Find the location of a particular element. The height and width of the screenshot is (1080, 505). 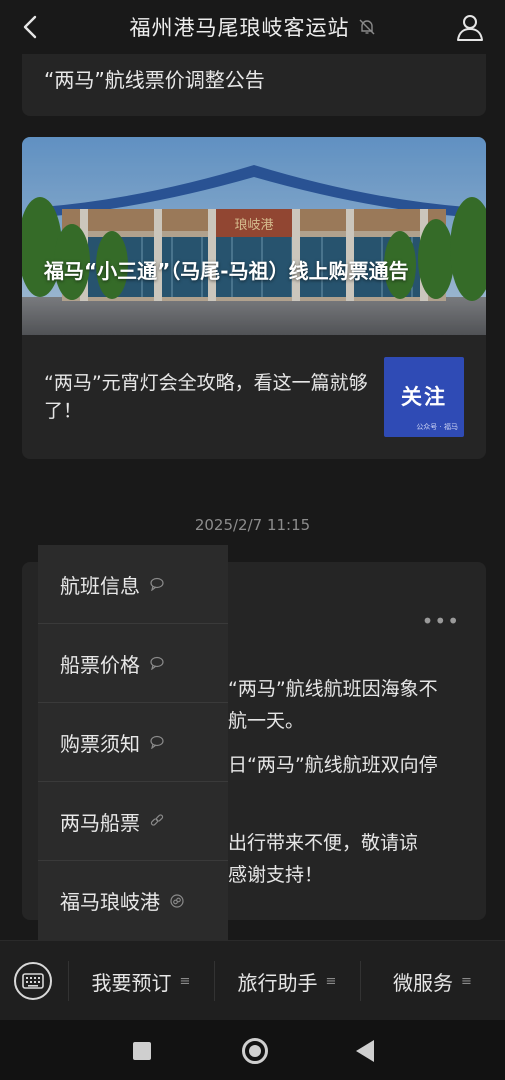

title-wrap: 福州港马尾琅岐客运站 is located at coordinates (252, 27).